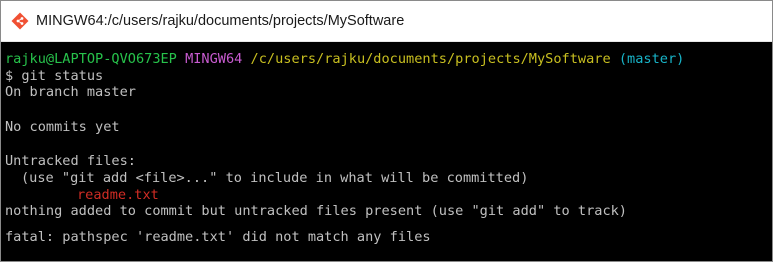  What do you see at coordinates (20, 21) in the screenshot?
I see `git-bash-icon` at bounding box center [20, 21].